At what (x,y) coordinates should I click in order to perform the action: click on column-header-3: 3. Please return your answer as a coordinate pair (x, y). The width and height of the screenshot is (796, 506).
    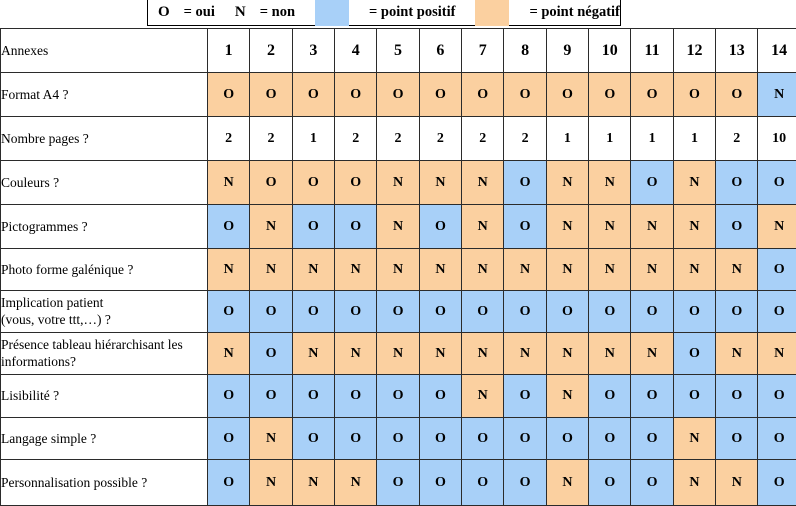
    Looking at the image, I should click on (313, 51).